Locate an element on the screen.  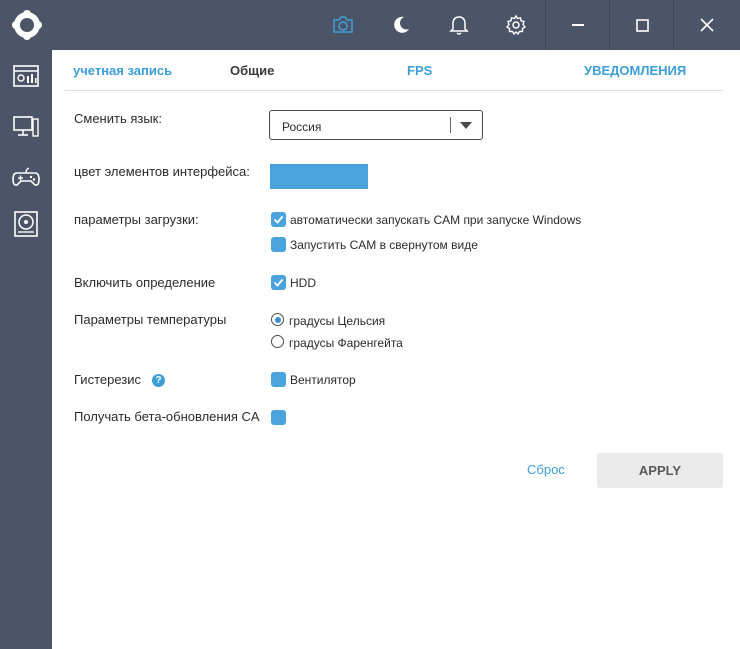
camera-icon is located at coordinates (343, 25).